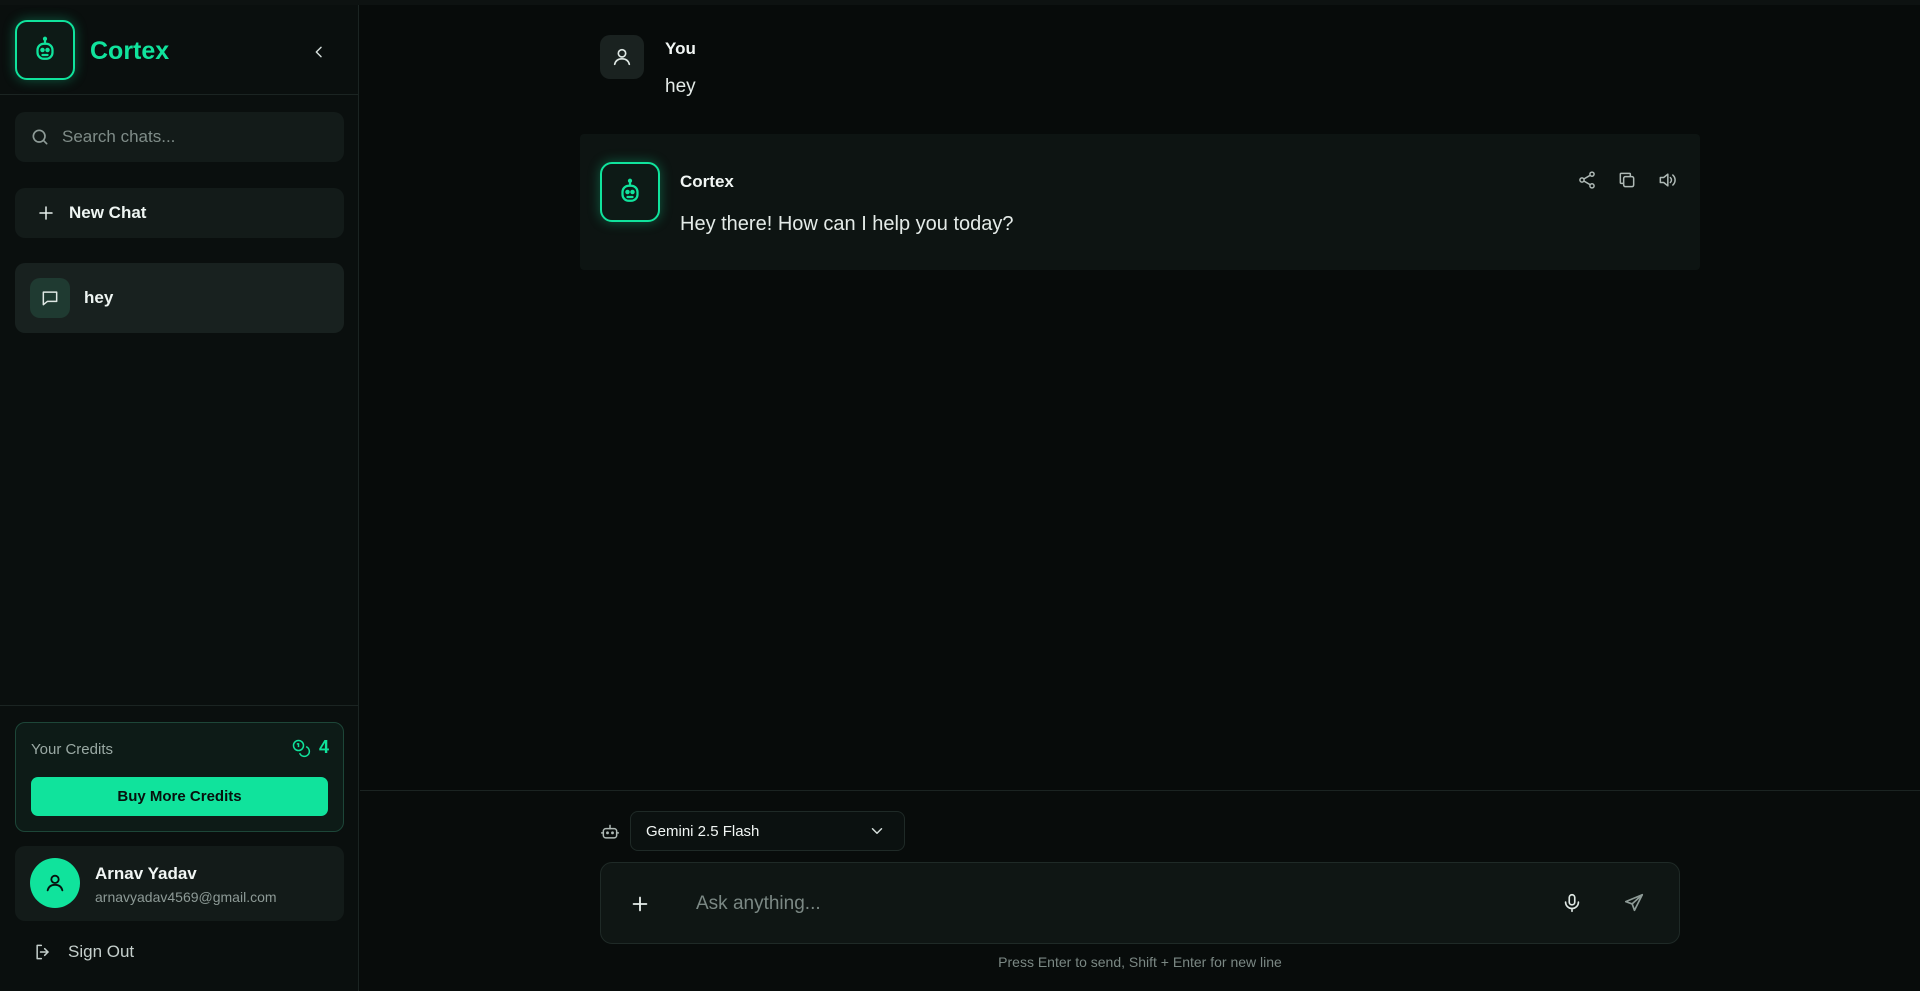 The width and height of the screenshot is (1920, 991). Describe the element at coordinates (179, 796) in the screenshot. I see `buy-credits-button: Buy More Credits` at that location.